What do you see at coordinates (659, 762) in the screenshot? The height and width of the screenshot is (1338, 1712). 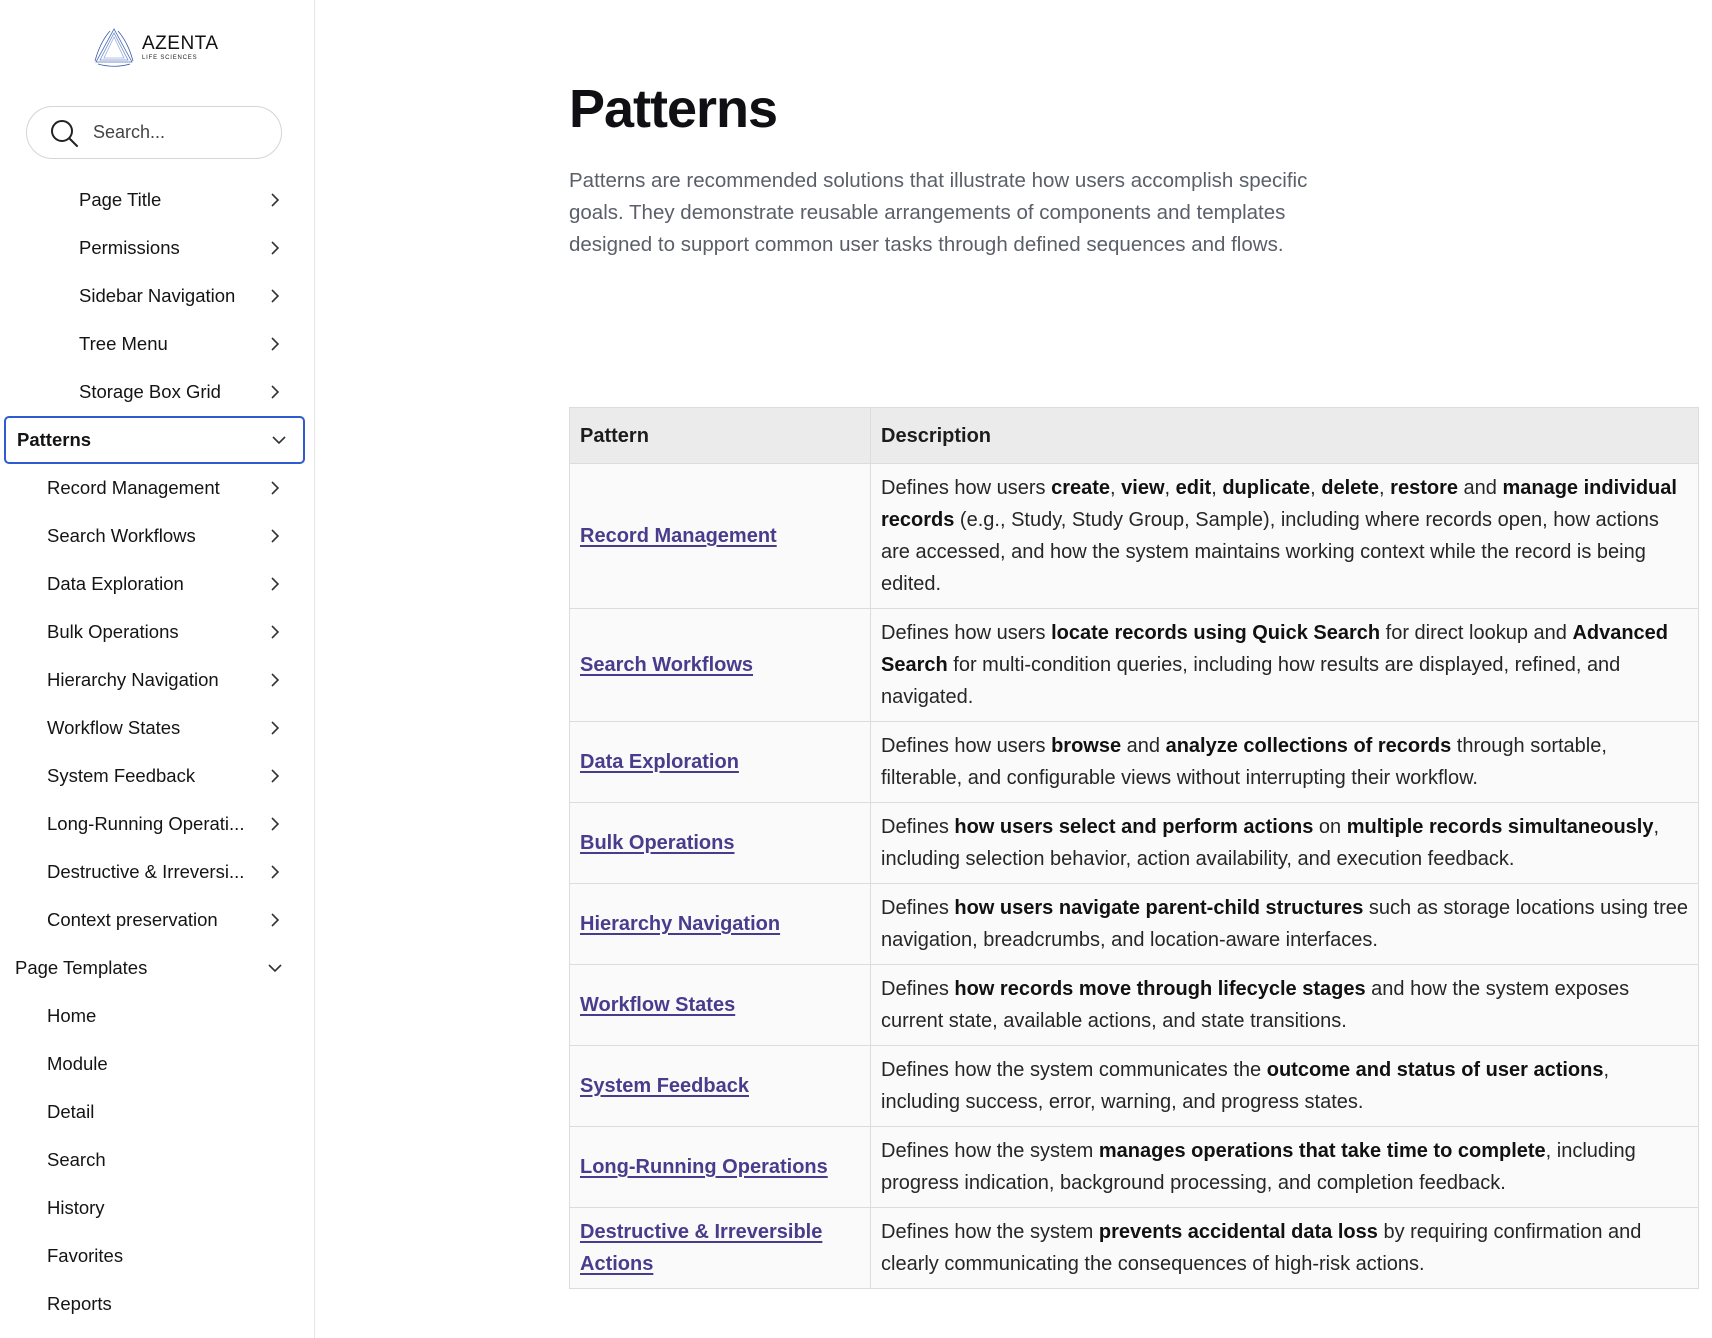 I see `pattern-link: Data Exploration` at bounding box center [659, 762].